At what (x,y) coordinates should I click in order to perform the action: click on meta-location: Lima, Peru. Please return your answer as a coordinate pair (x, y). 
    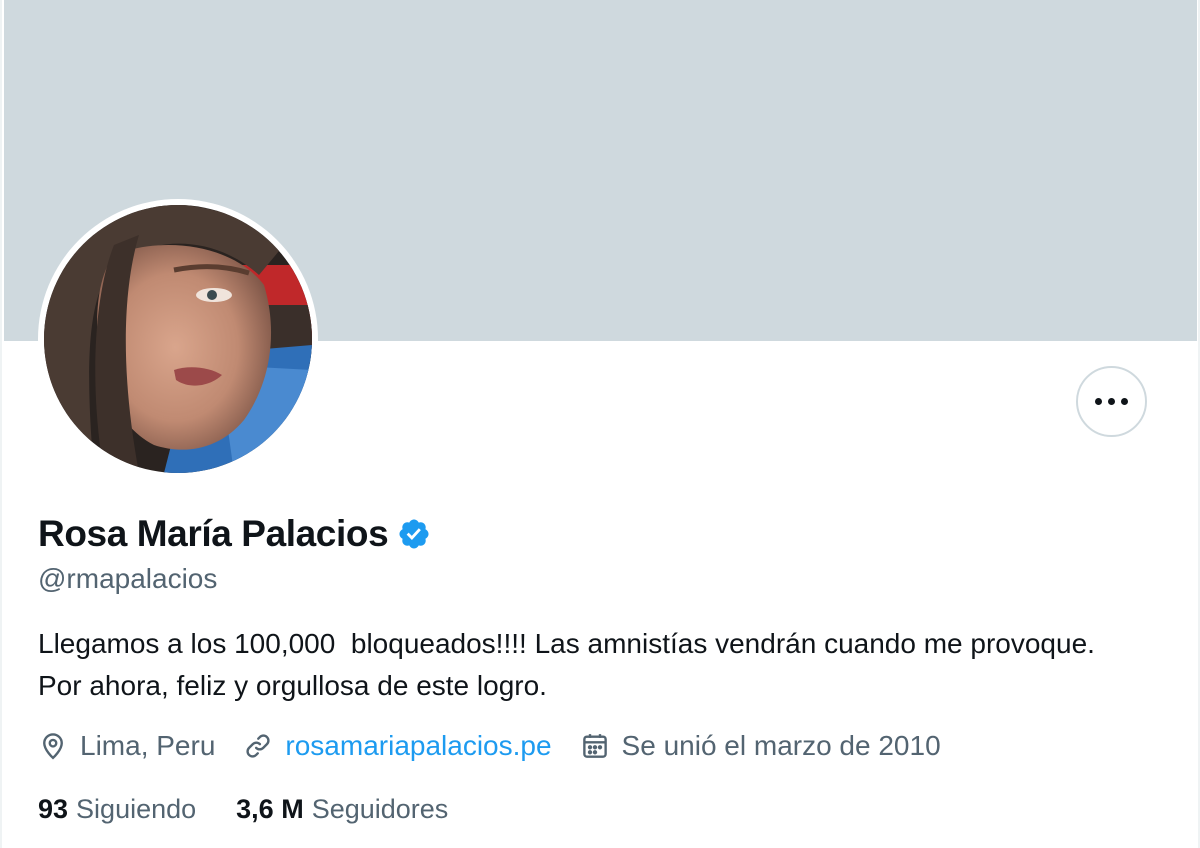
    Looking at the image, I should click on (126, 746).